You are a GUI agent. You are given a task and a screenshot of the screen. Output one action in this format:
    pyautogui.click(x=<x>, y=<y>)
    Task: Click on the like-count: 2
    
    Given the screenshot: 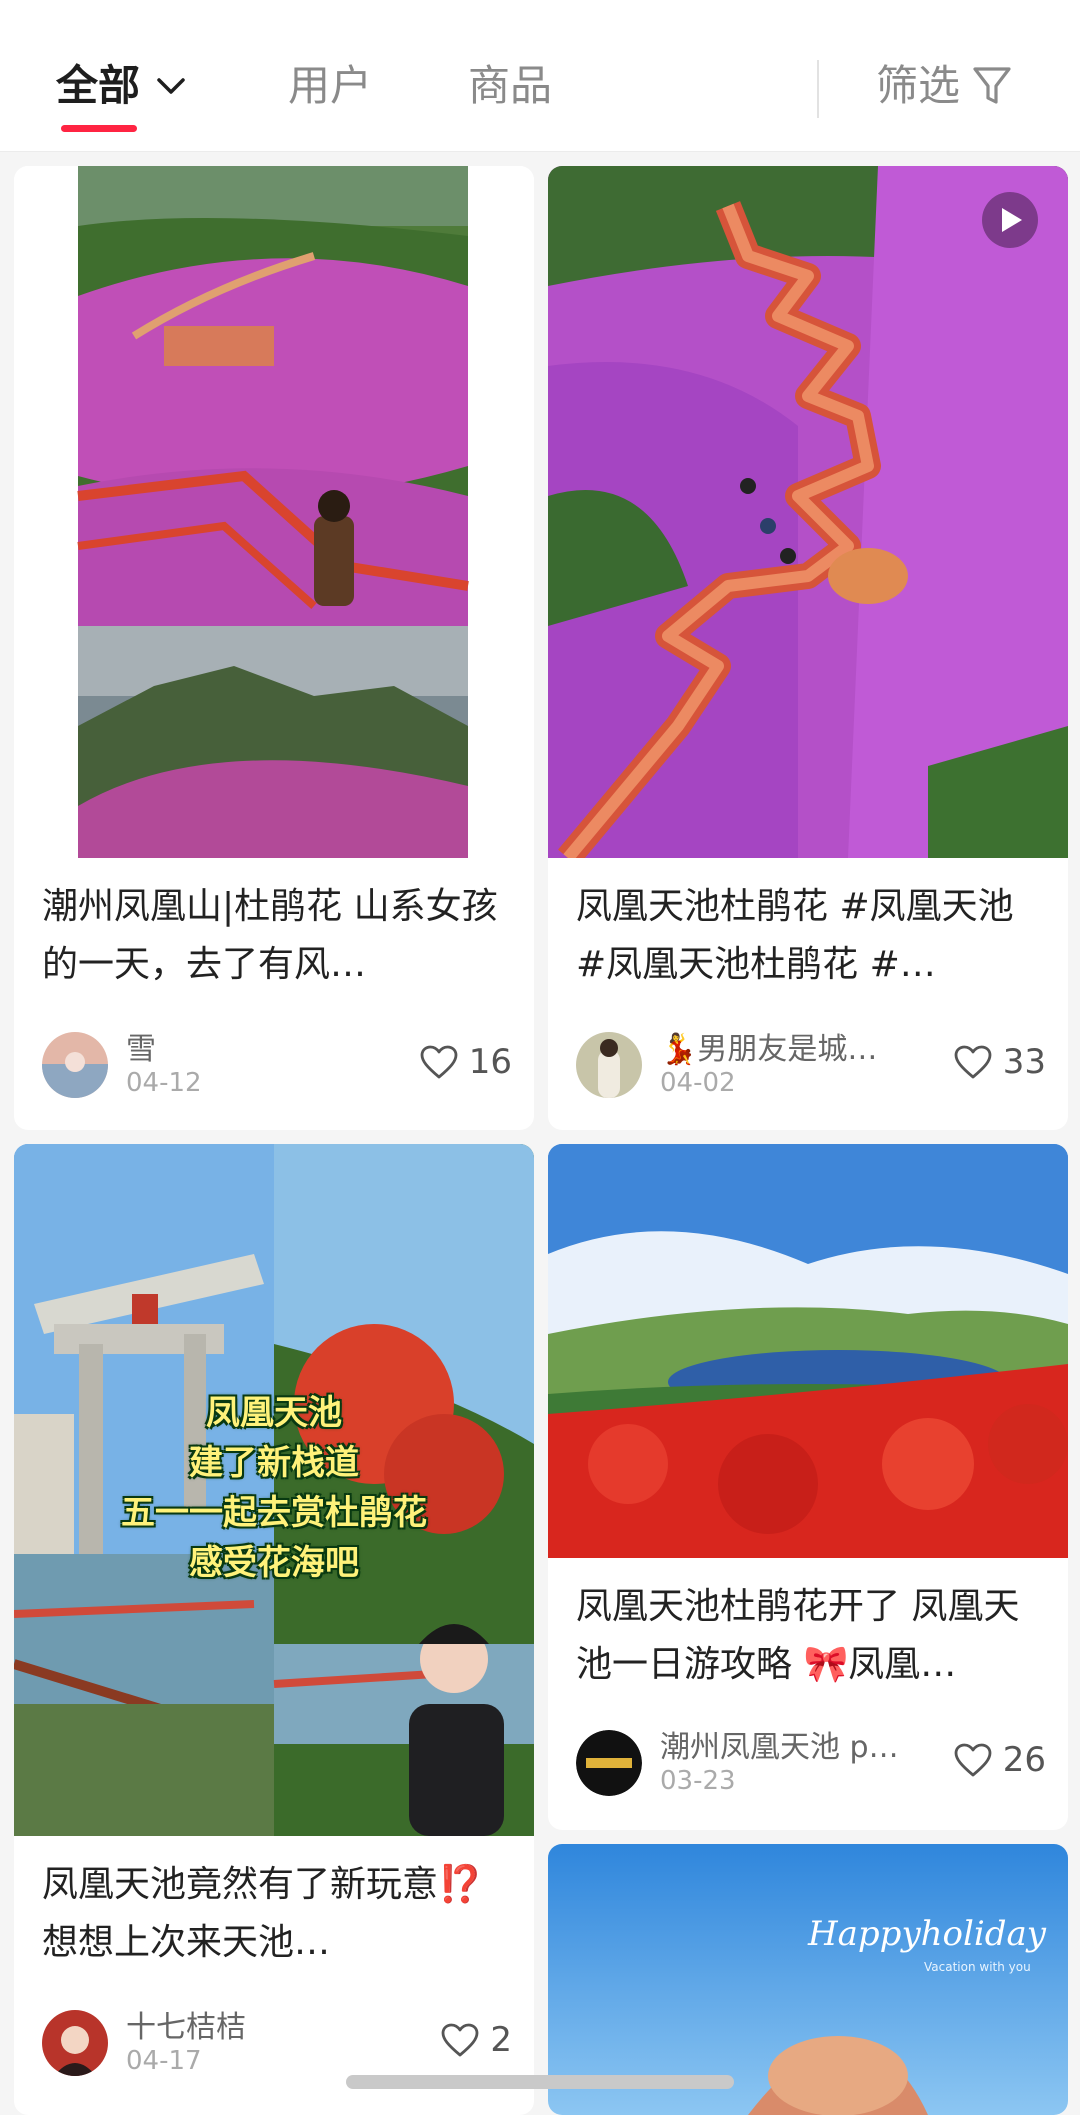 What is the action you would take?
    pyautogui.click(x=501, y=2040)
    